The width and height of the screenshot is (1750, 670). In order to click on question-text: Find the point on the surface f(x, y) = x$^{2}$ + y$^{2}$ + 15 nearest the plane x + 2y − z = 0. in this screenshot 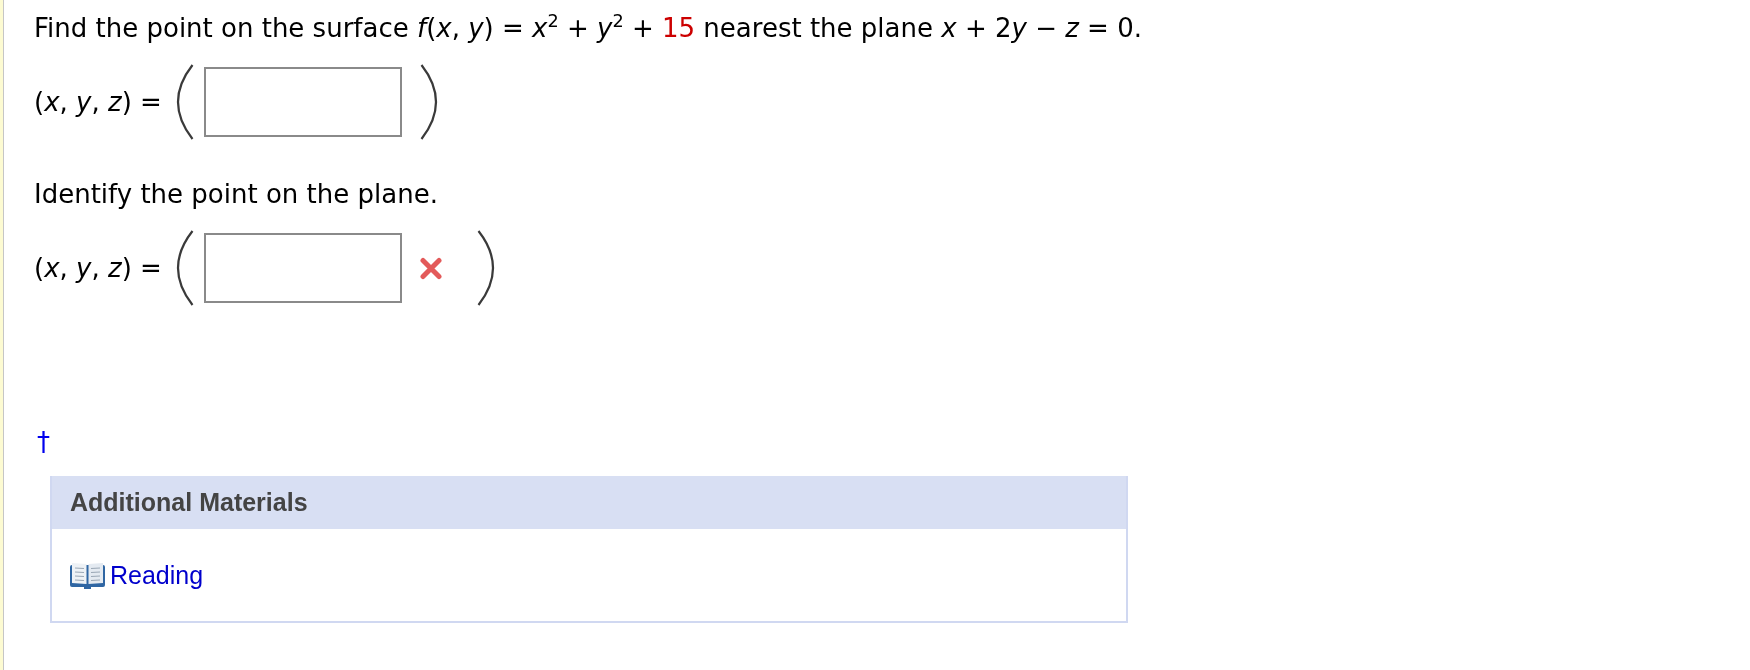, I will do `click(588, 28)`.